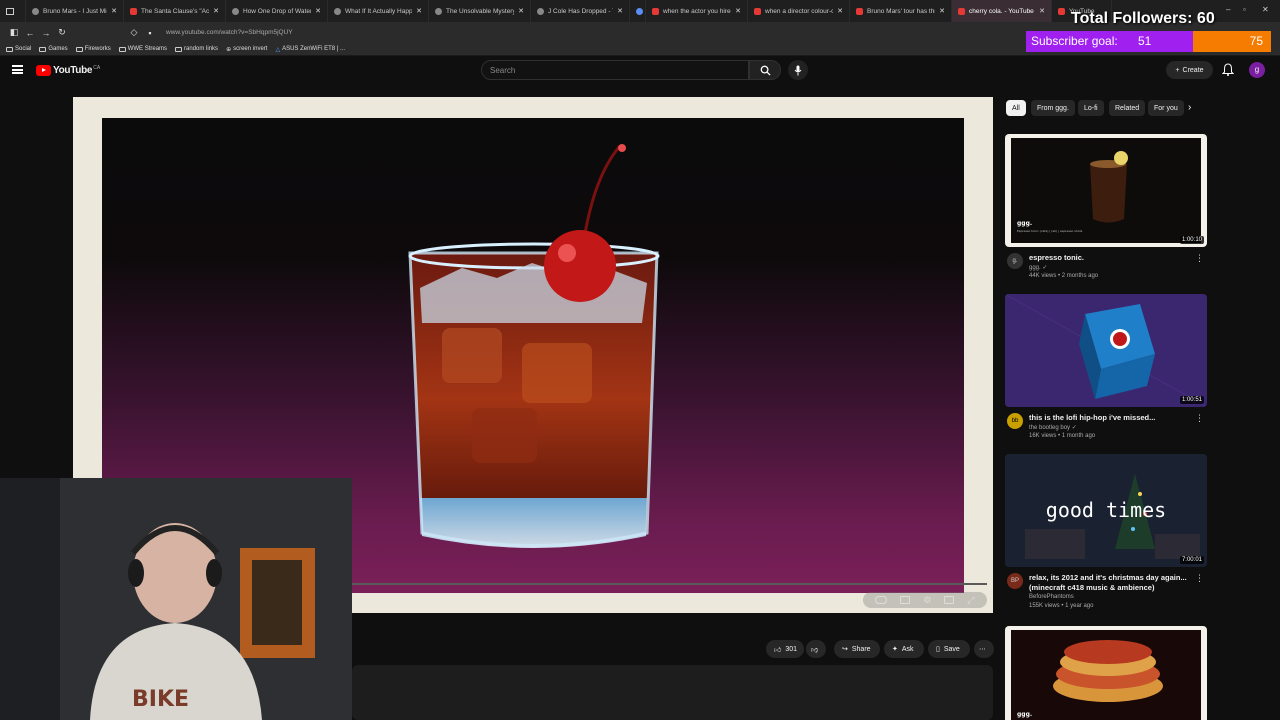  I want to click on bookmark-item: Social, so click(18, 49).